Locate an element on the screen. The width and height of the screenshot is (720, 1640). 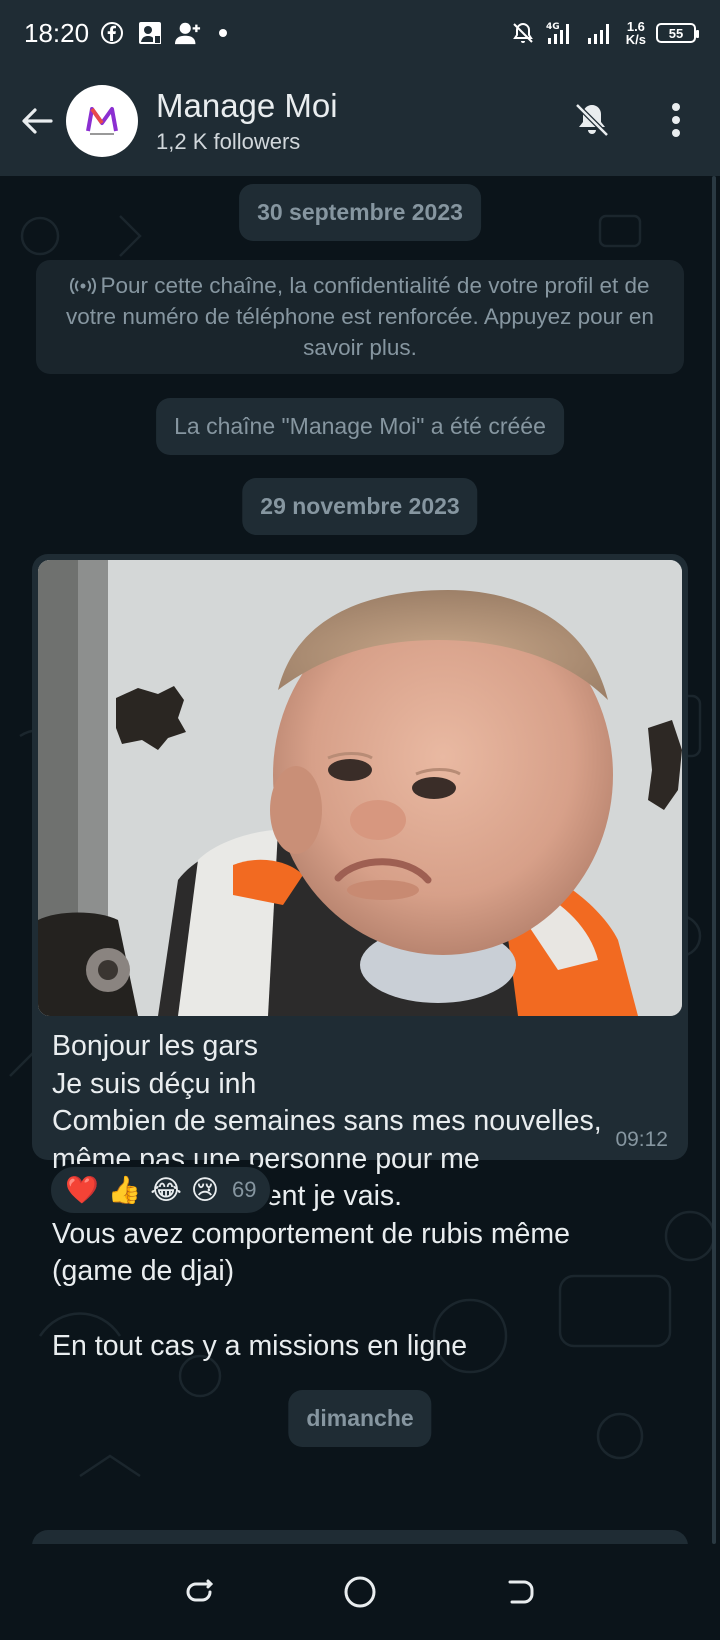
recent-apps-icon is located at coordinates (200, 1590).